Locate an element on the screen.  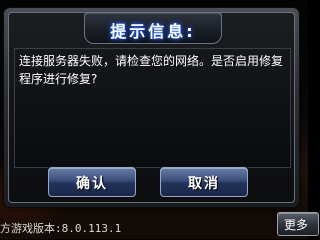
cancel-button: 取消 is located at coordinates (204, 182).